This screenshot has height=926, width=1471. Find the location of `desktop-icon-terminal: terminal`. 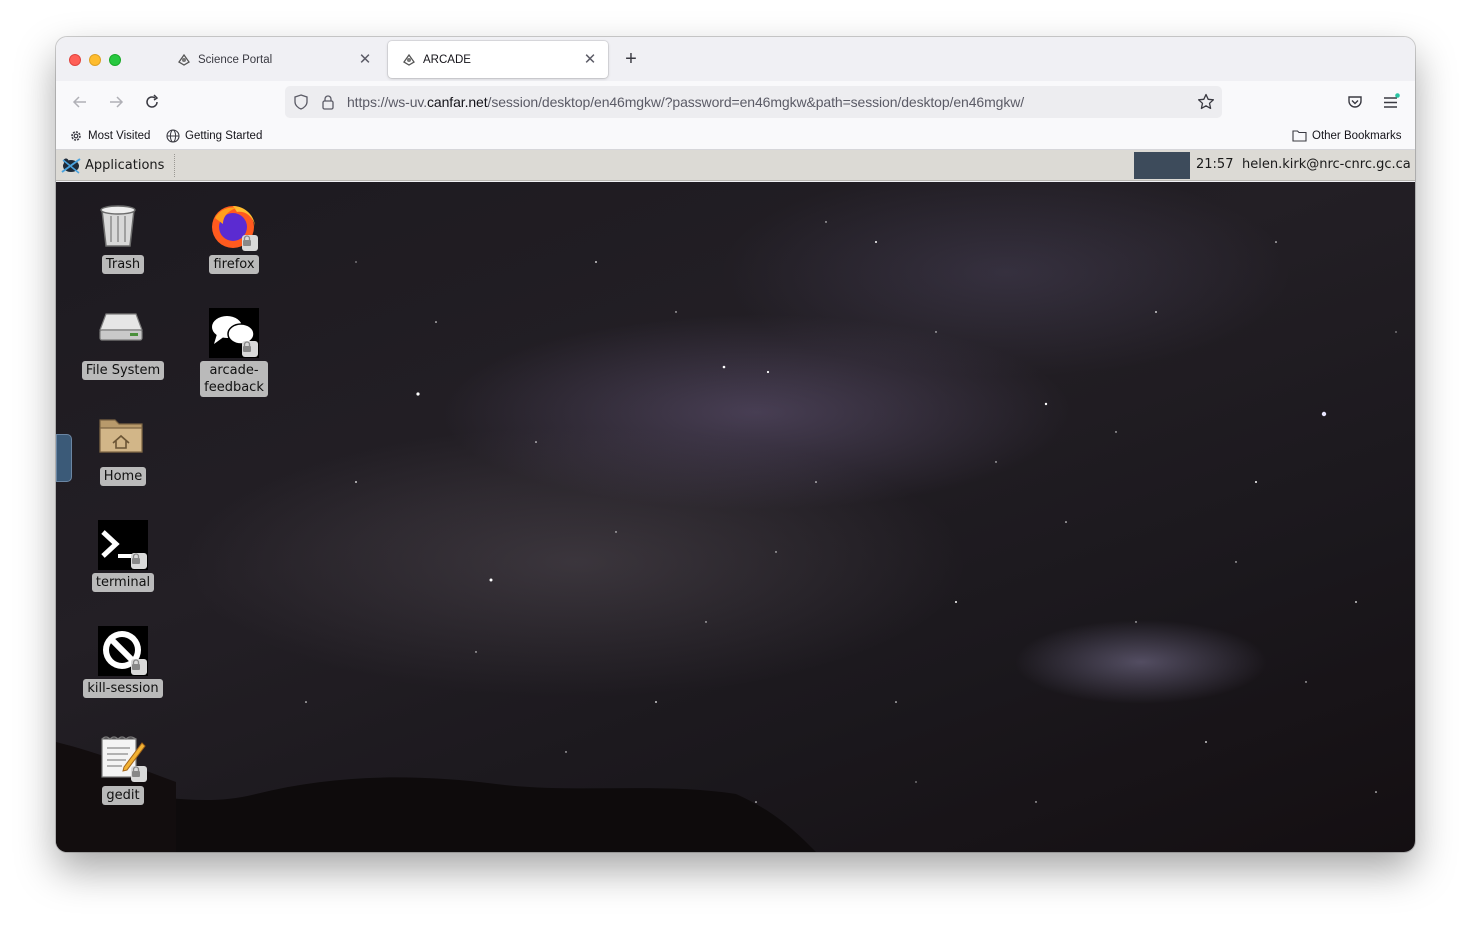

desktop-icon-terminal: terminal is located at coordinates (123, 556).